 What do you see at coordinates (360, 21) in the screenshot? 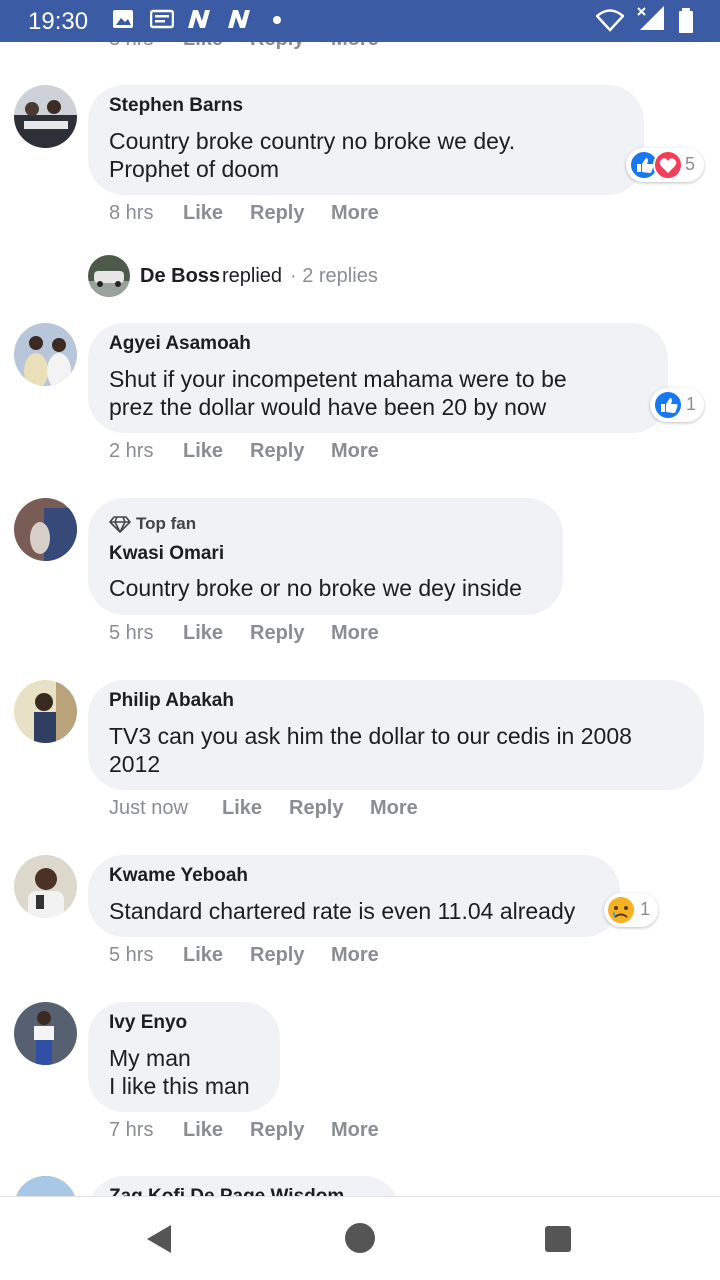
I see `status-bar: 19:30` at bounding box center [360, 21].